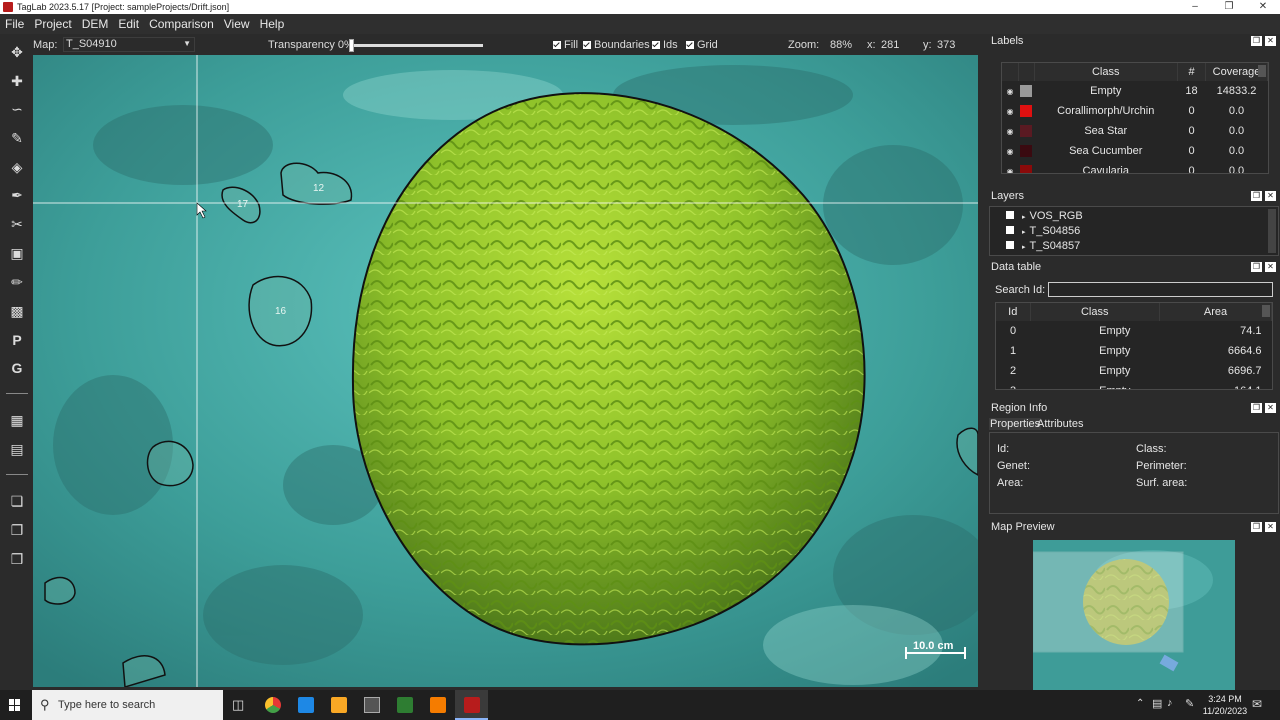  What do you see at coordinates (17, 559) in the screenshot?
I see `export-icon: ❒` at bounding box center [17, 559].